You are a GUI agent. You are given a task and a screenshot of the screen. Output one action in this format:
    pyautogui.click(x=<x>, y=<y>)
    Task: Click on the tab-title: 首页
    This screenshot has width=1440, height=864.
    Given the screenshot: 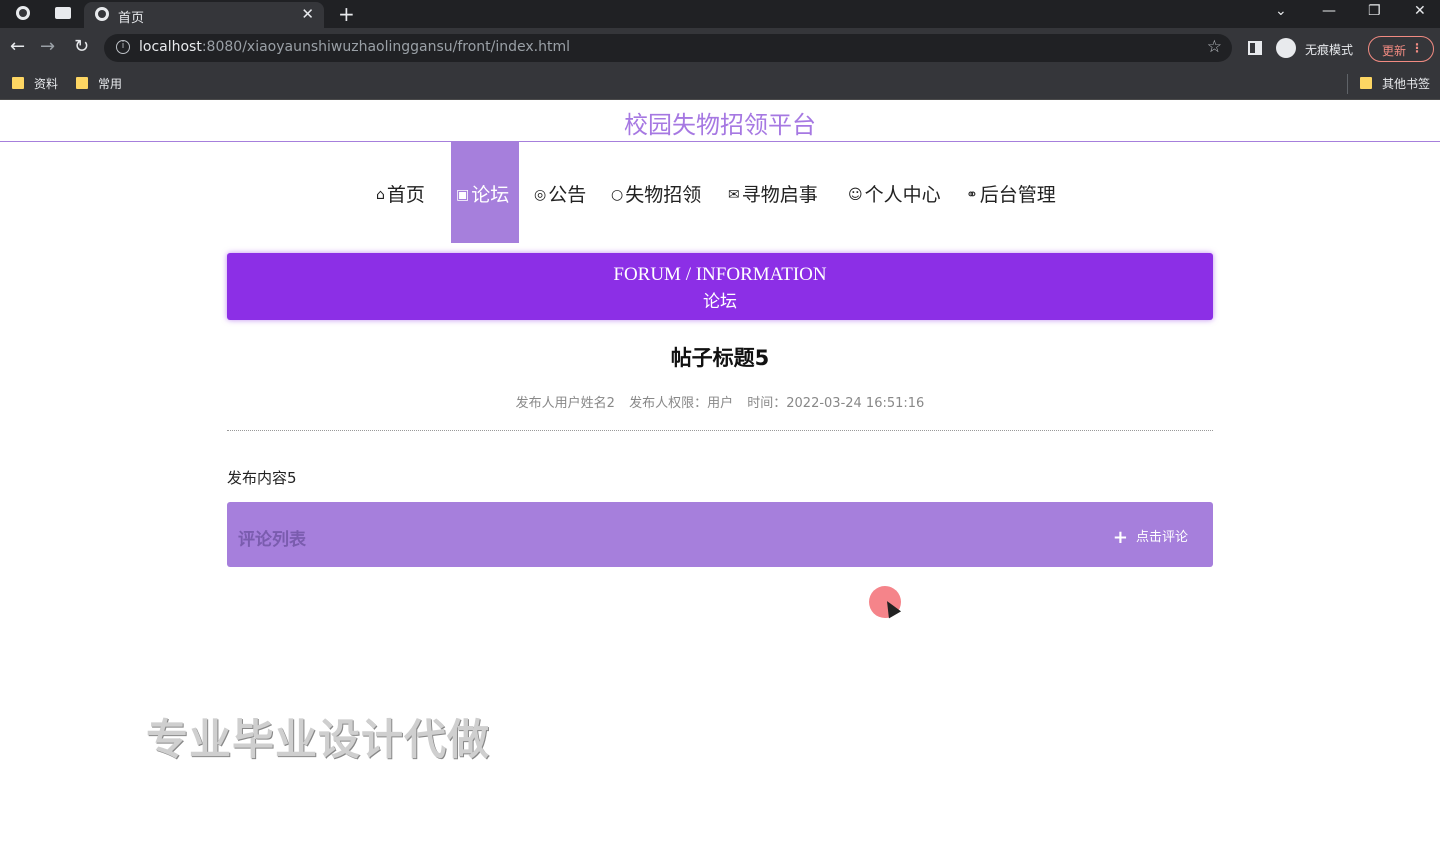 What is the action you would take?
    pyautogui.click(x=131, y=18)
    